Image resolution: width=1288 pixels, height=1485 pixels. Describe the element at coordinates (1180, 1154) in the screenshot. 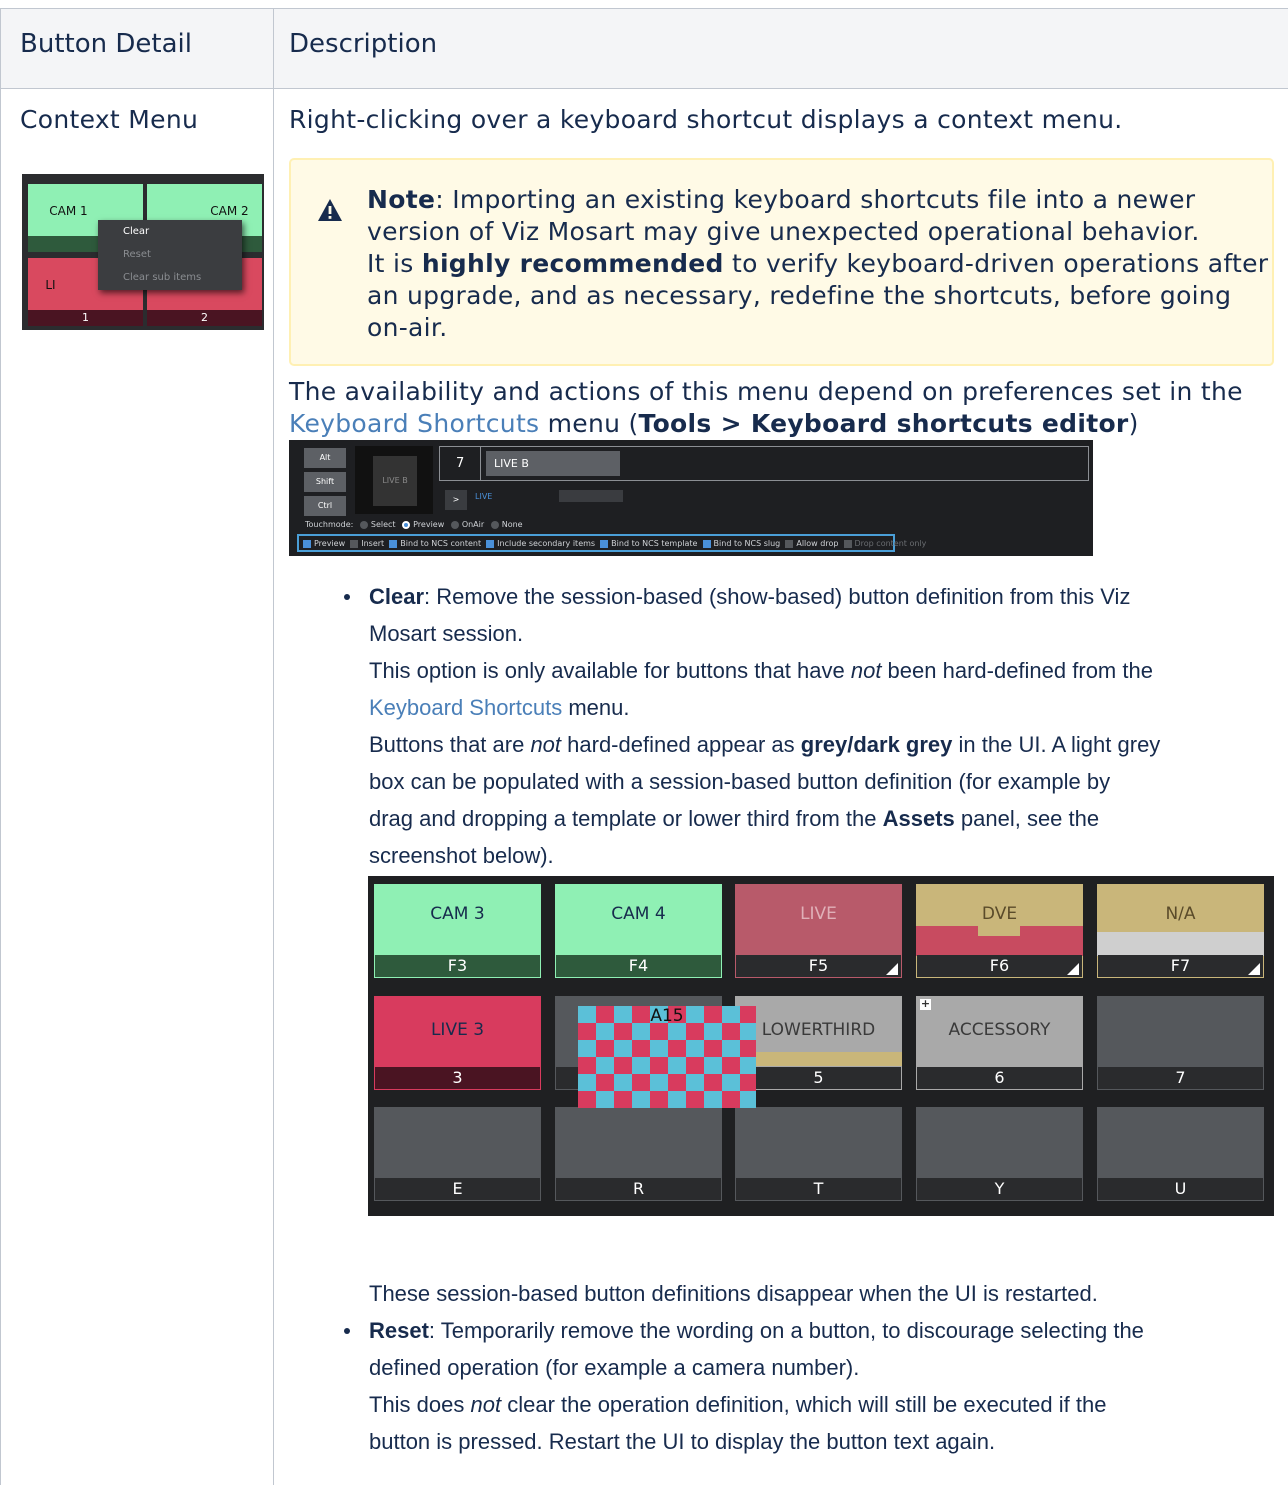

I see `grid-button-u: U` at that location.